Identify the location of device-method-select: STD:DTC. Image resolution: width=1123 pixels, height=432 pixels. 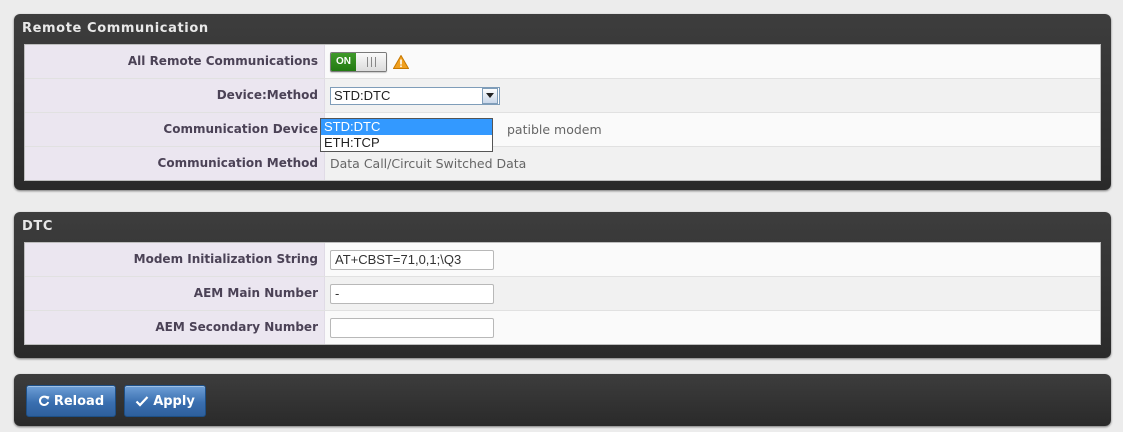
(415, 95).